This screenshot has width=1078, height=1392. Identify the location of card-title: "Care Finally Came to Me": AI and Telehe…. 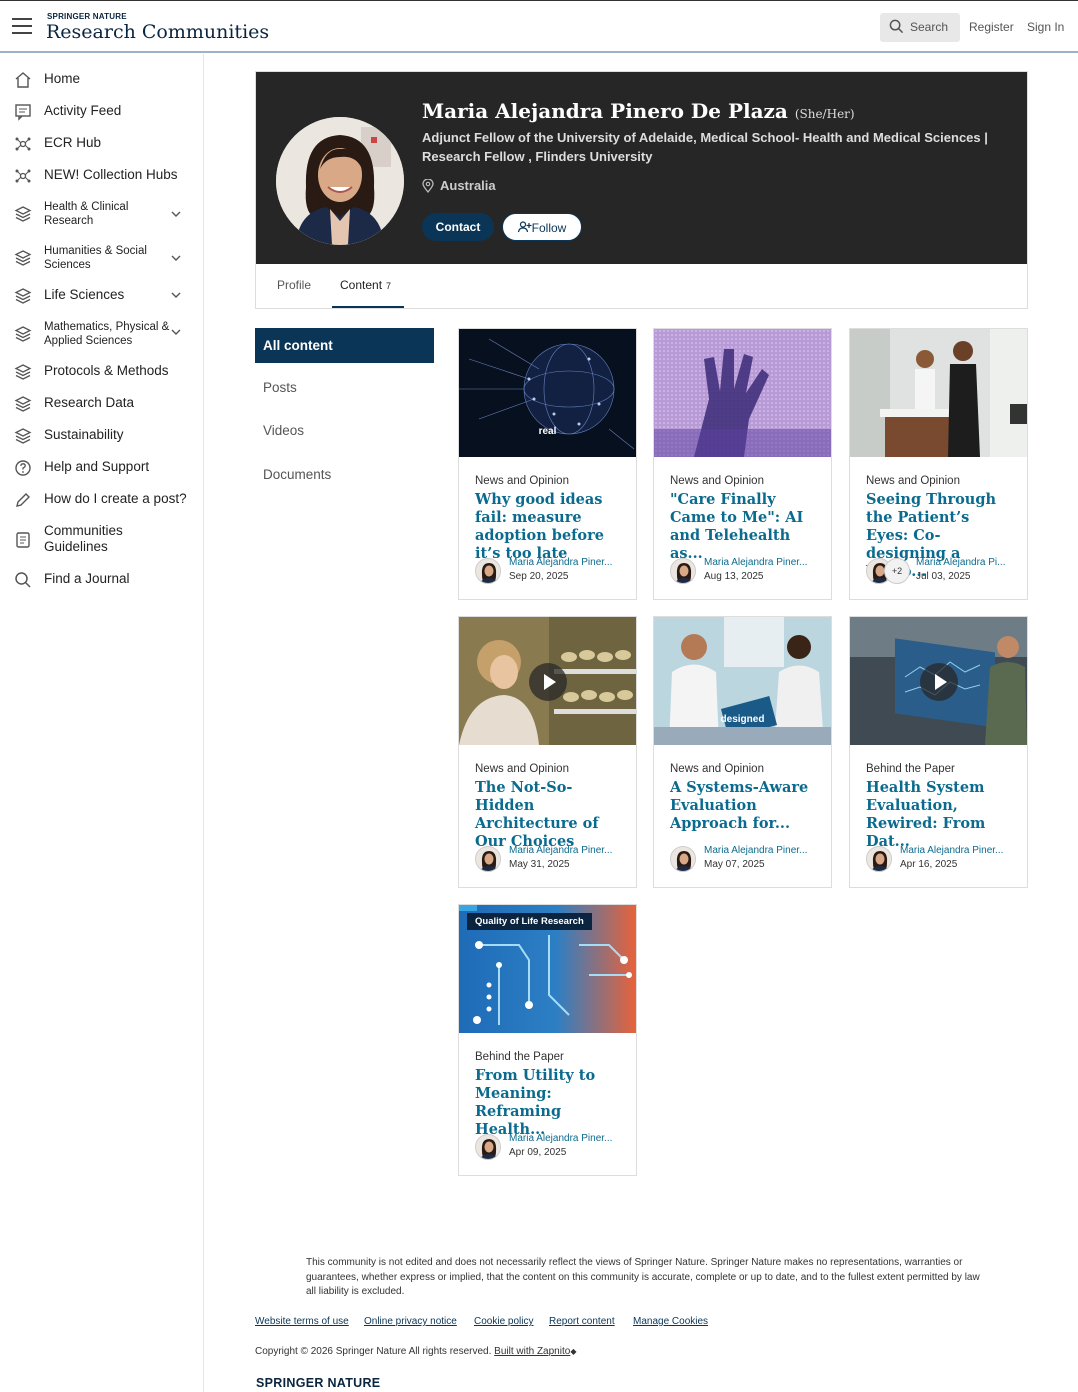
(745, 527).